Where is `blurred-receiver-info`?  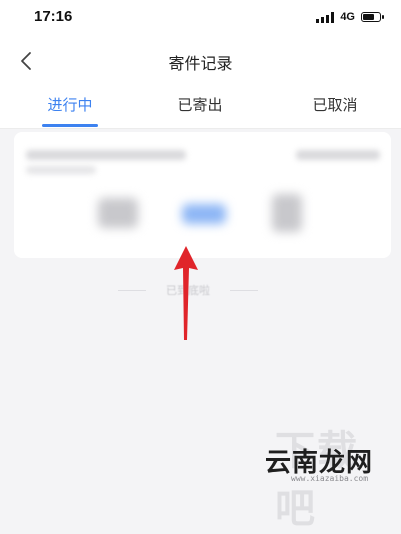 blurred-receiver-info is located at coordinates (287, 213).